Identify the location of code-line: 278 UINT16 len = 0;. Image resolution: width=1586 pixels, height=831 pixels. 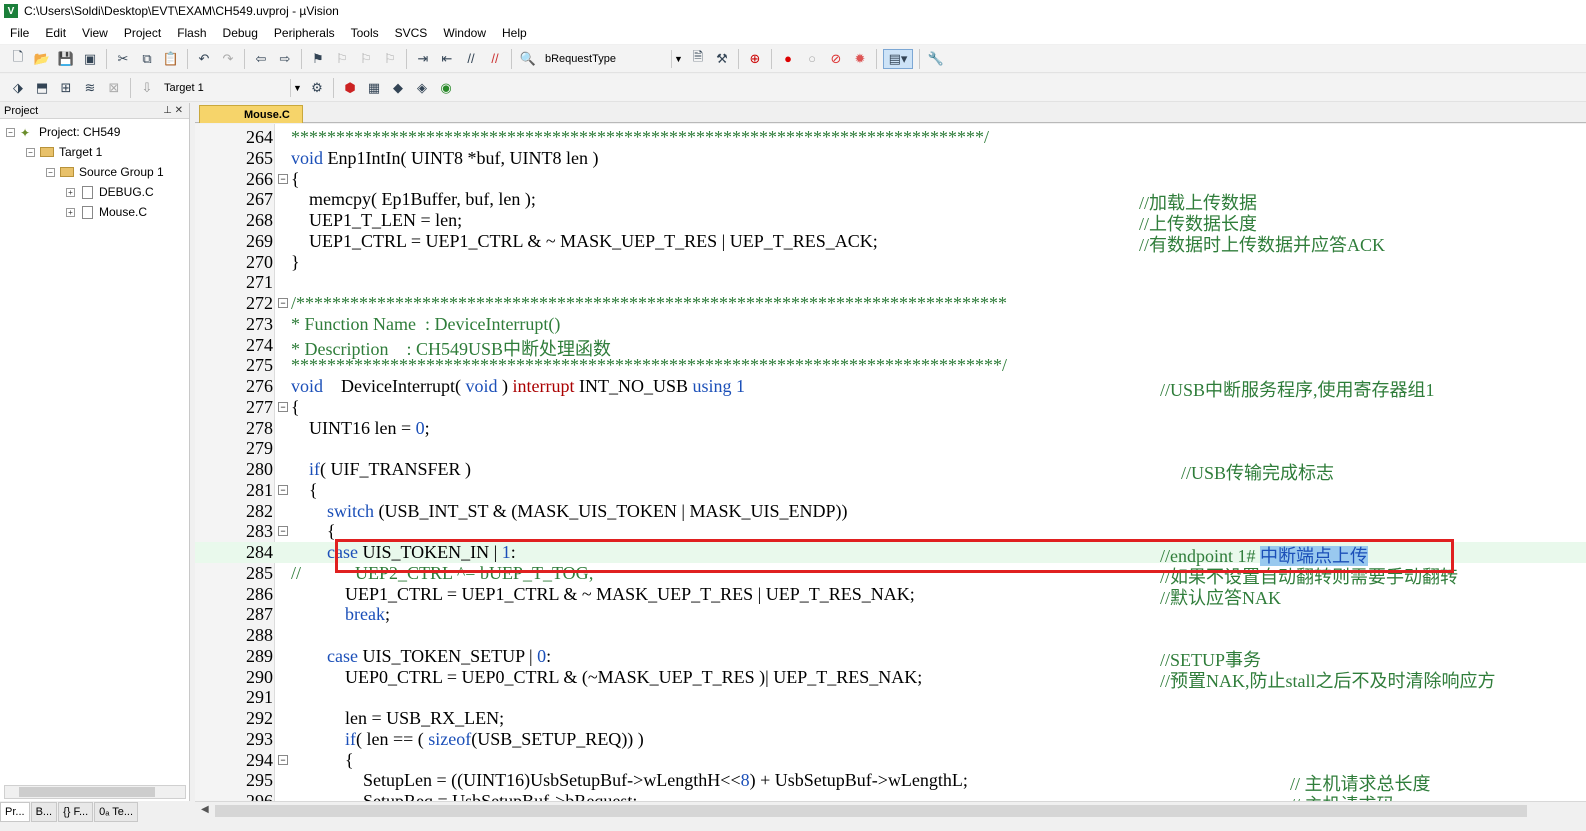
(890, 428).